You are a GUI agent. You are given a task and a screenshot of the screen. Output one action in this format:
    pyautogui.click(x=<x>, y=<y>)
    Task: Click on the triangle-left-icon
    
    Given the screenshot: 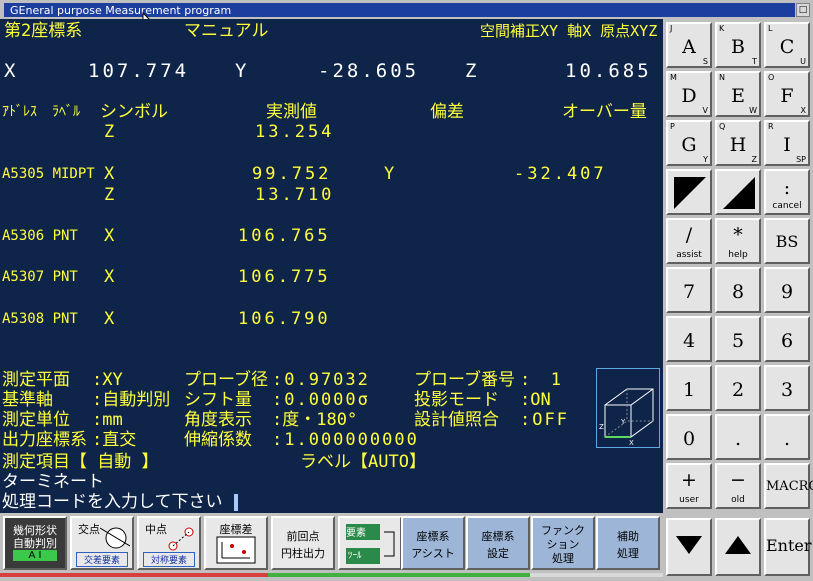 What is the action you would take?
    pyautogui.click(x=690, y=193)
    